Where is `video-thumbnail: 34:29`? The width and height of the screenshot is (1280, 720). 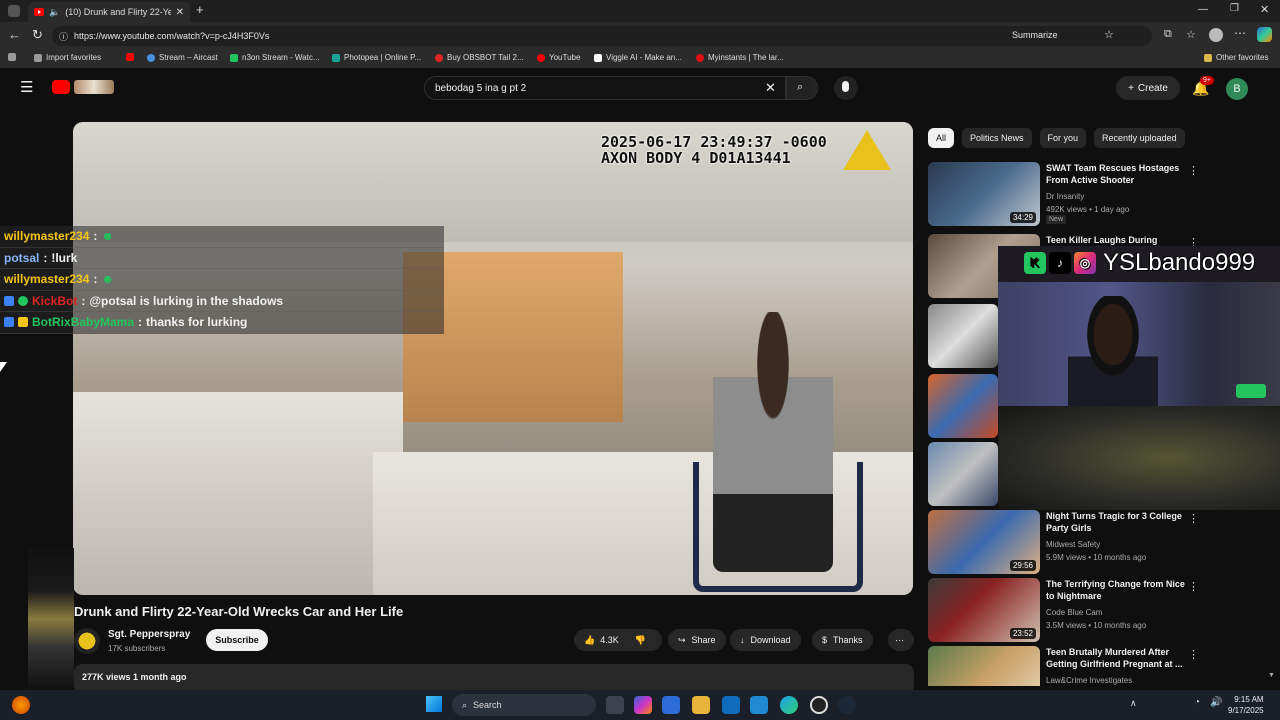
video-thumbnail: 34:29 is located at coordinates (984, 194).